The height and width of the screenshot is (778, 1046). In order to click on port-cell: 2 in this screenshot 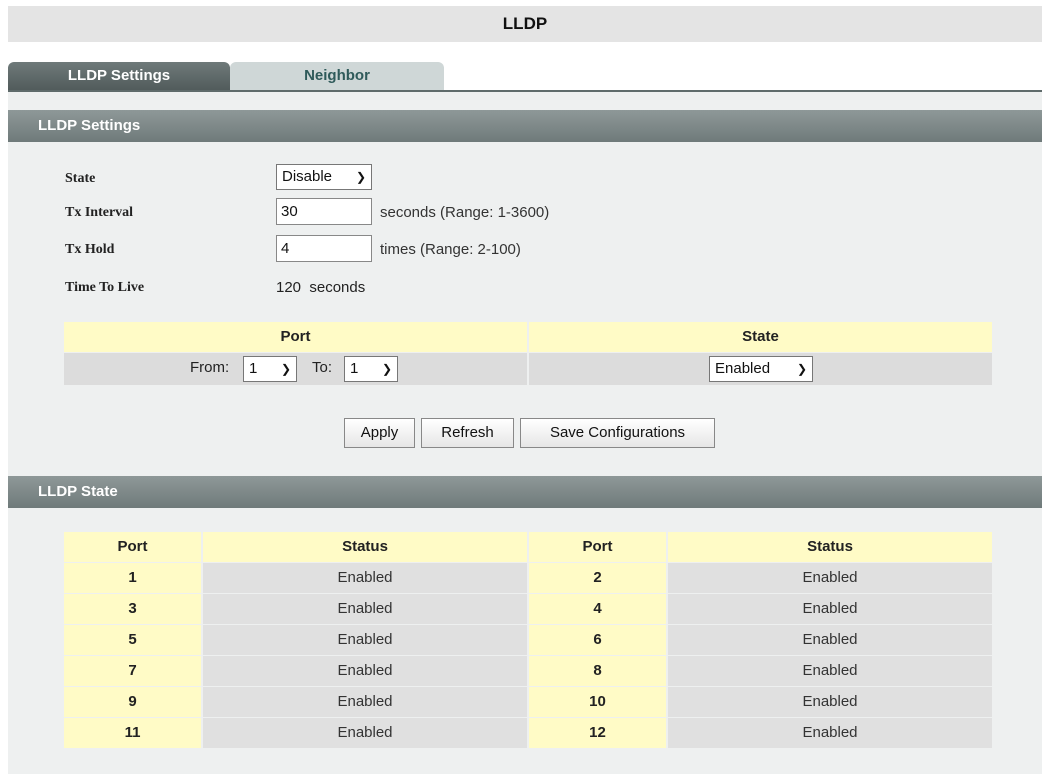, I will do `click(597, 578)`.